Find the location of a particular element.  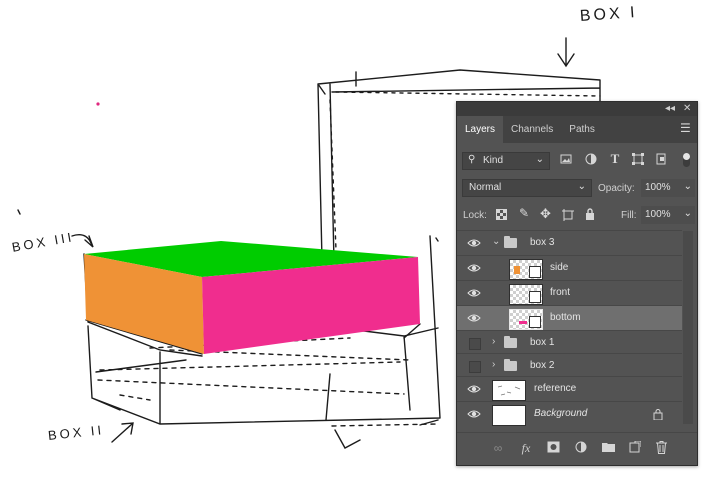

layer-row-reference: reference is located at coordinates (569, 389).